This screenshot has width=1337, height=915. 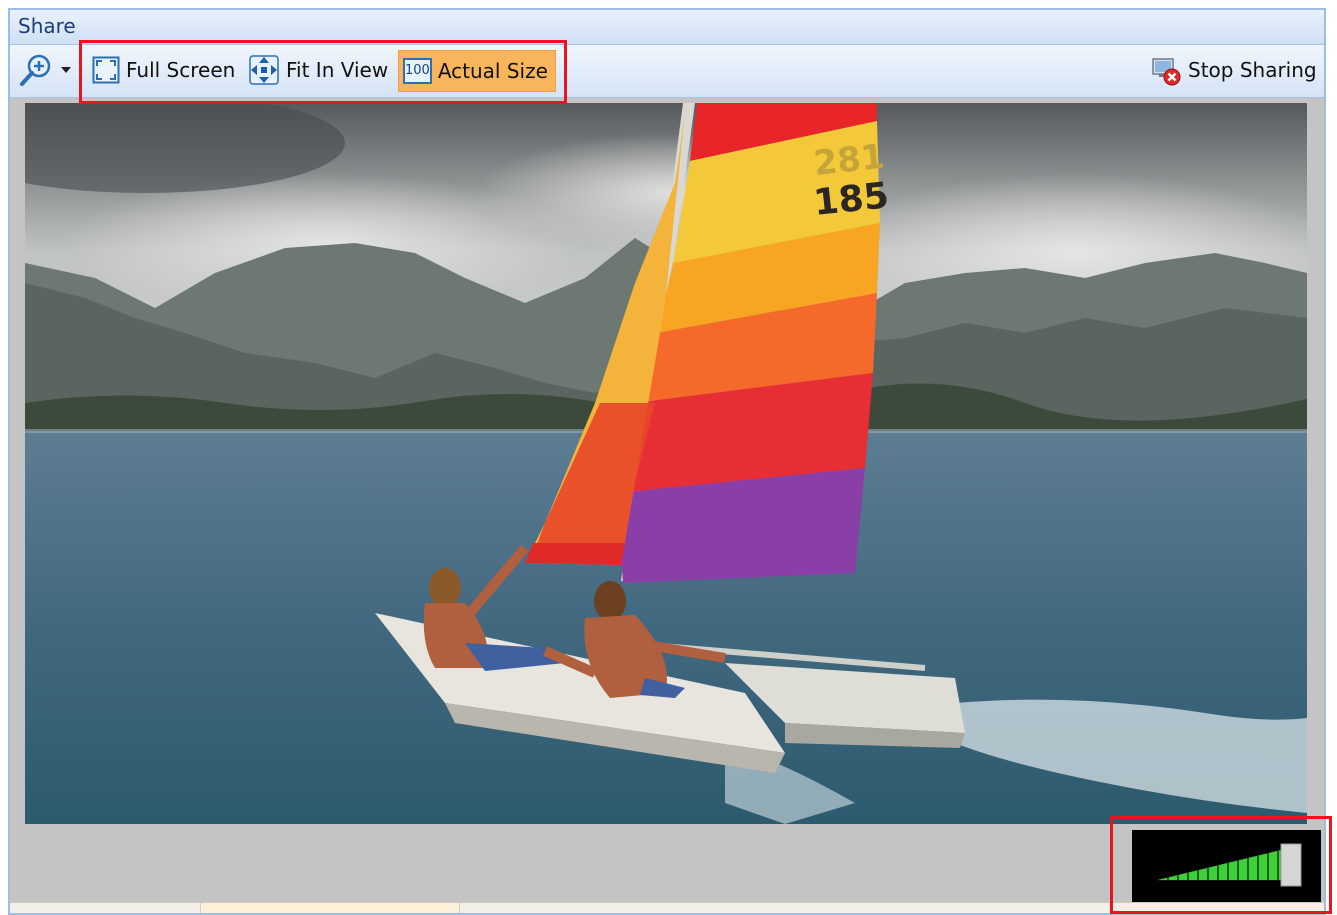 I want to click on full-screen-icon, so click(x=106, y=70).